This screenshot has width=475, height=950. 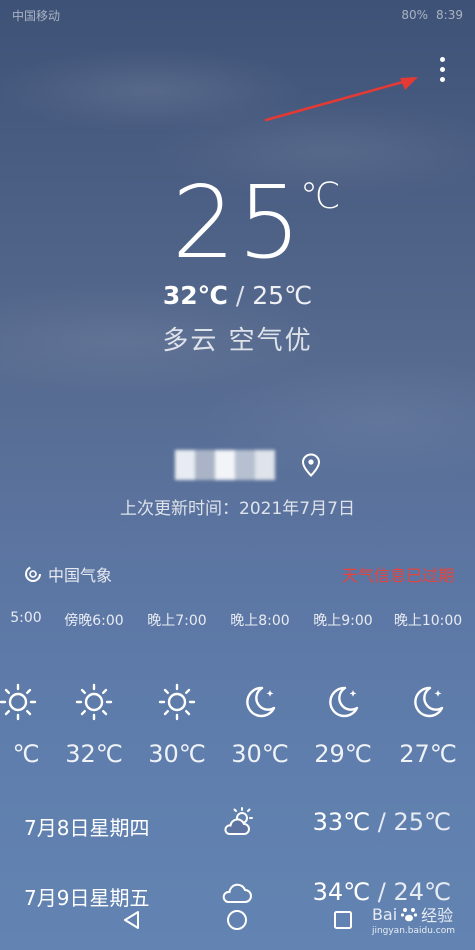 What do you see at coordinates (237, 509) in the screenshot?
I see `last-updated-text: 上次更新时间：2021年7月7日` at bounding box center [237, 509].